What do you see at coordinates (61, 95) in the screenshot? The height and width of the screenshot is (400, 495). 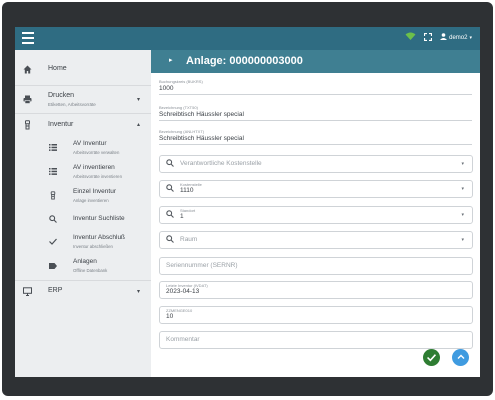 I see `sidebar-item-label: Drucken` at bounding box center [61, 95].